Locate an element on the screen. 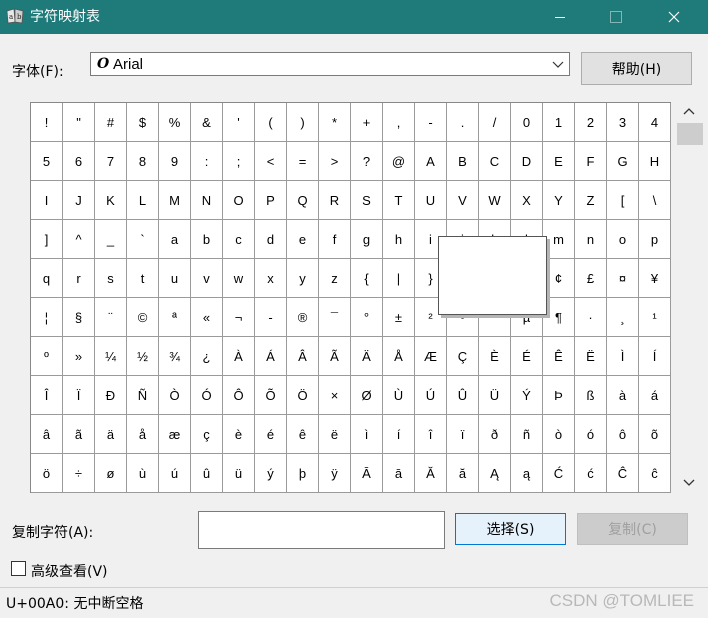 This screenshot has width=708, height=618. character-cell: ĉ is located at coordinates (655, 473).